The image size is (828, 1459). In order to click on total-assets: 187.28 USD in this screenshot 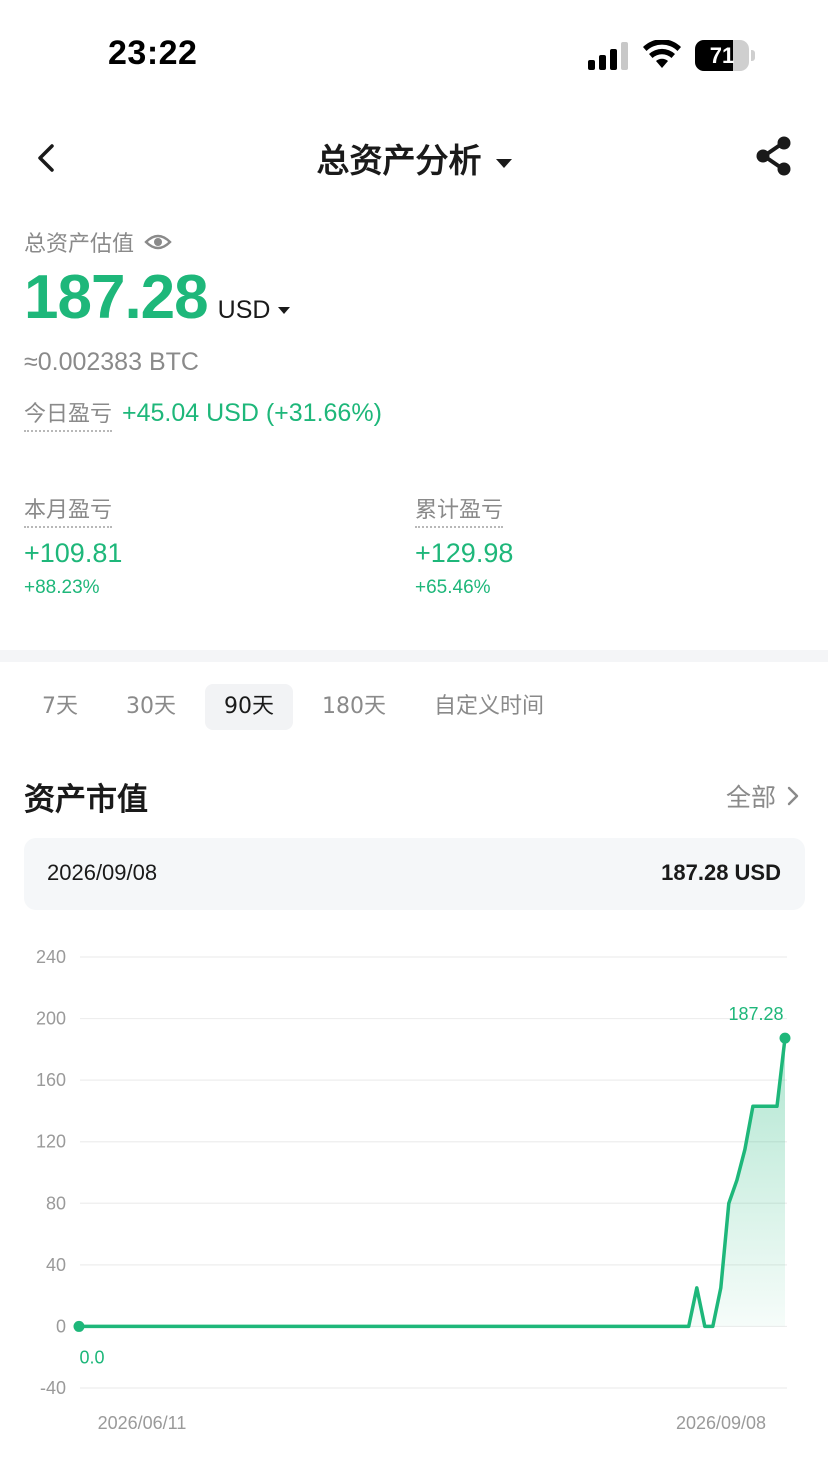, I will do `click(157, 297)`.